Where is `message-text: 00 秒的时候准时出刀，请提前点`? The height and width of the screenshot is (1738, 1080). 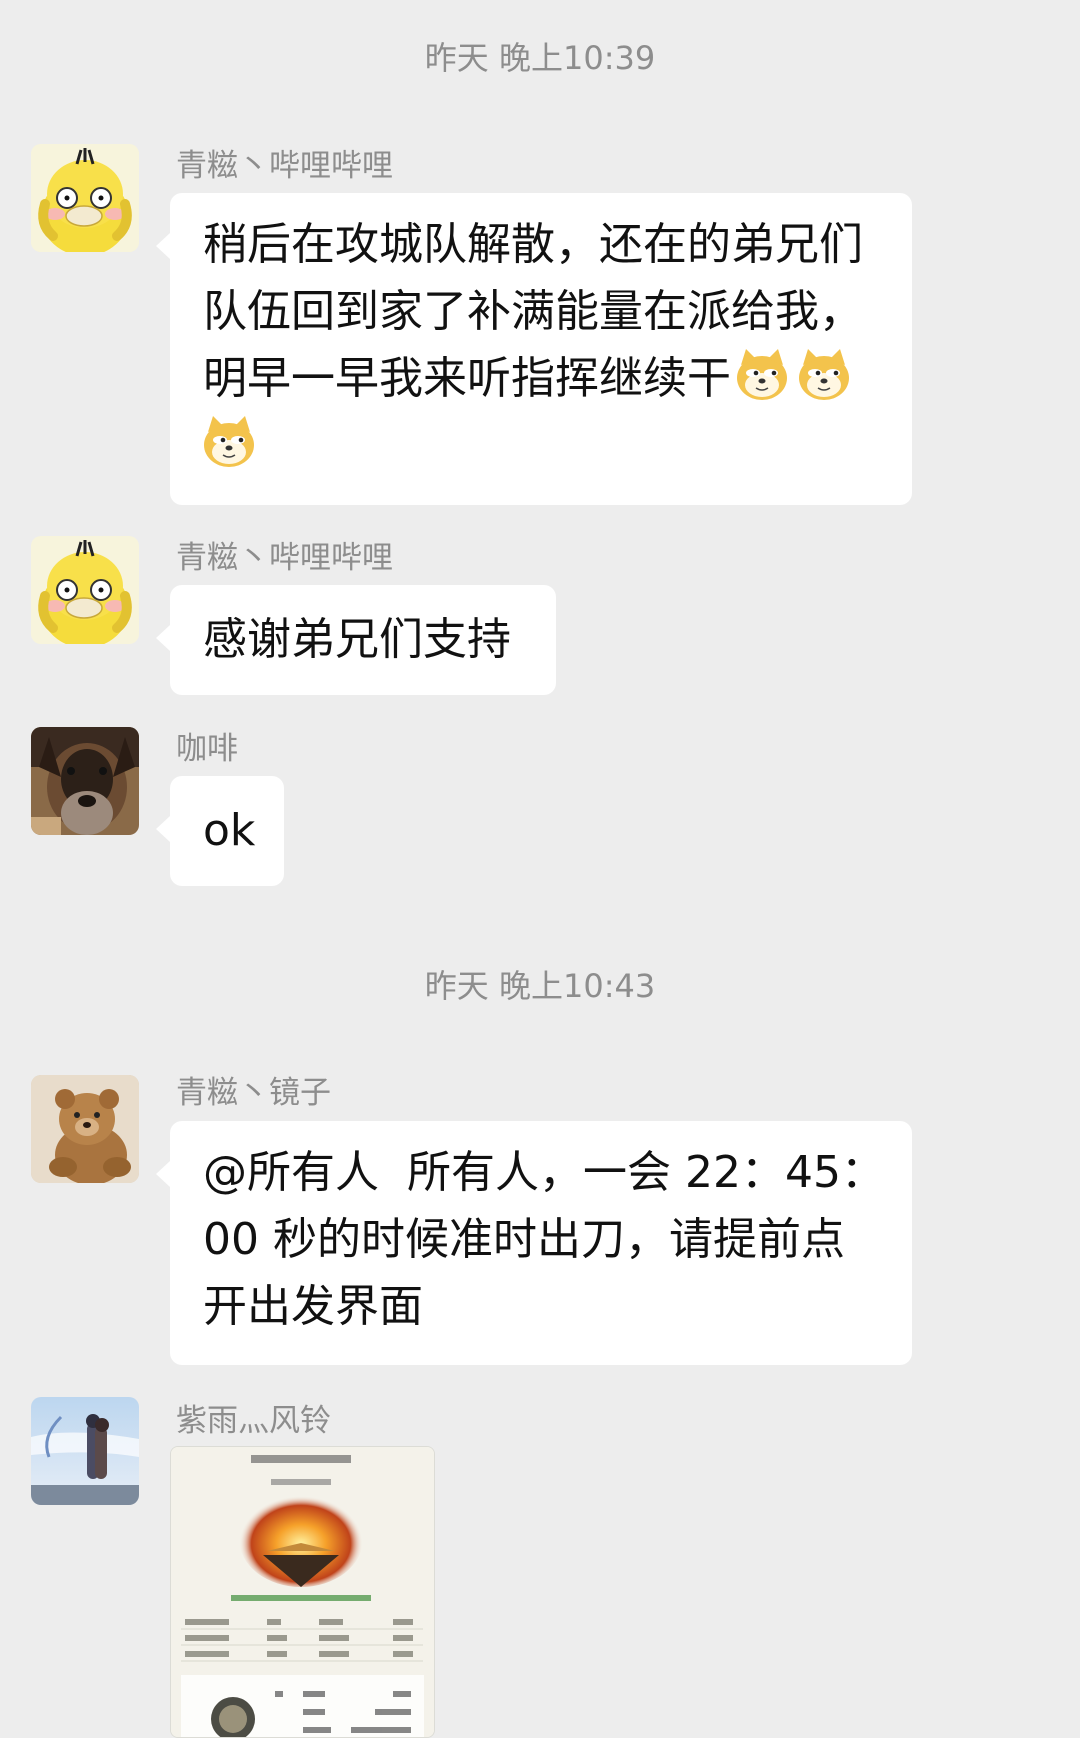
message-text: 00 秒的时候准时出刀，请提前点 is located at coordinates (524, 1239).